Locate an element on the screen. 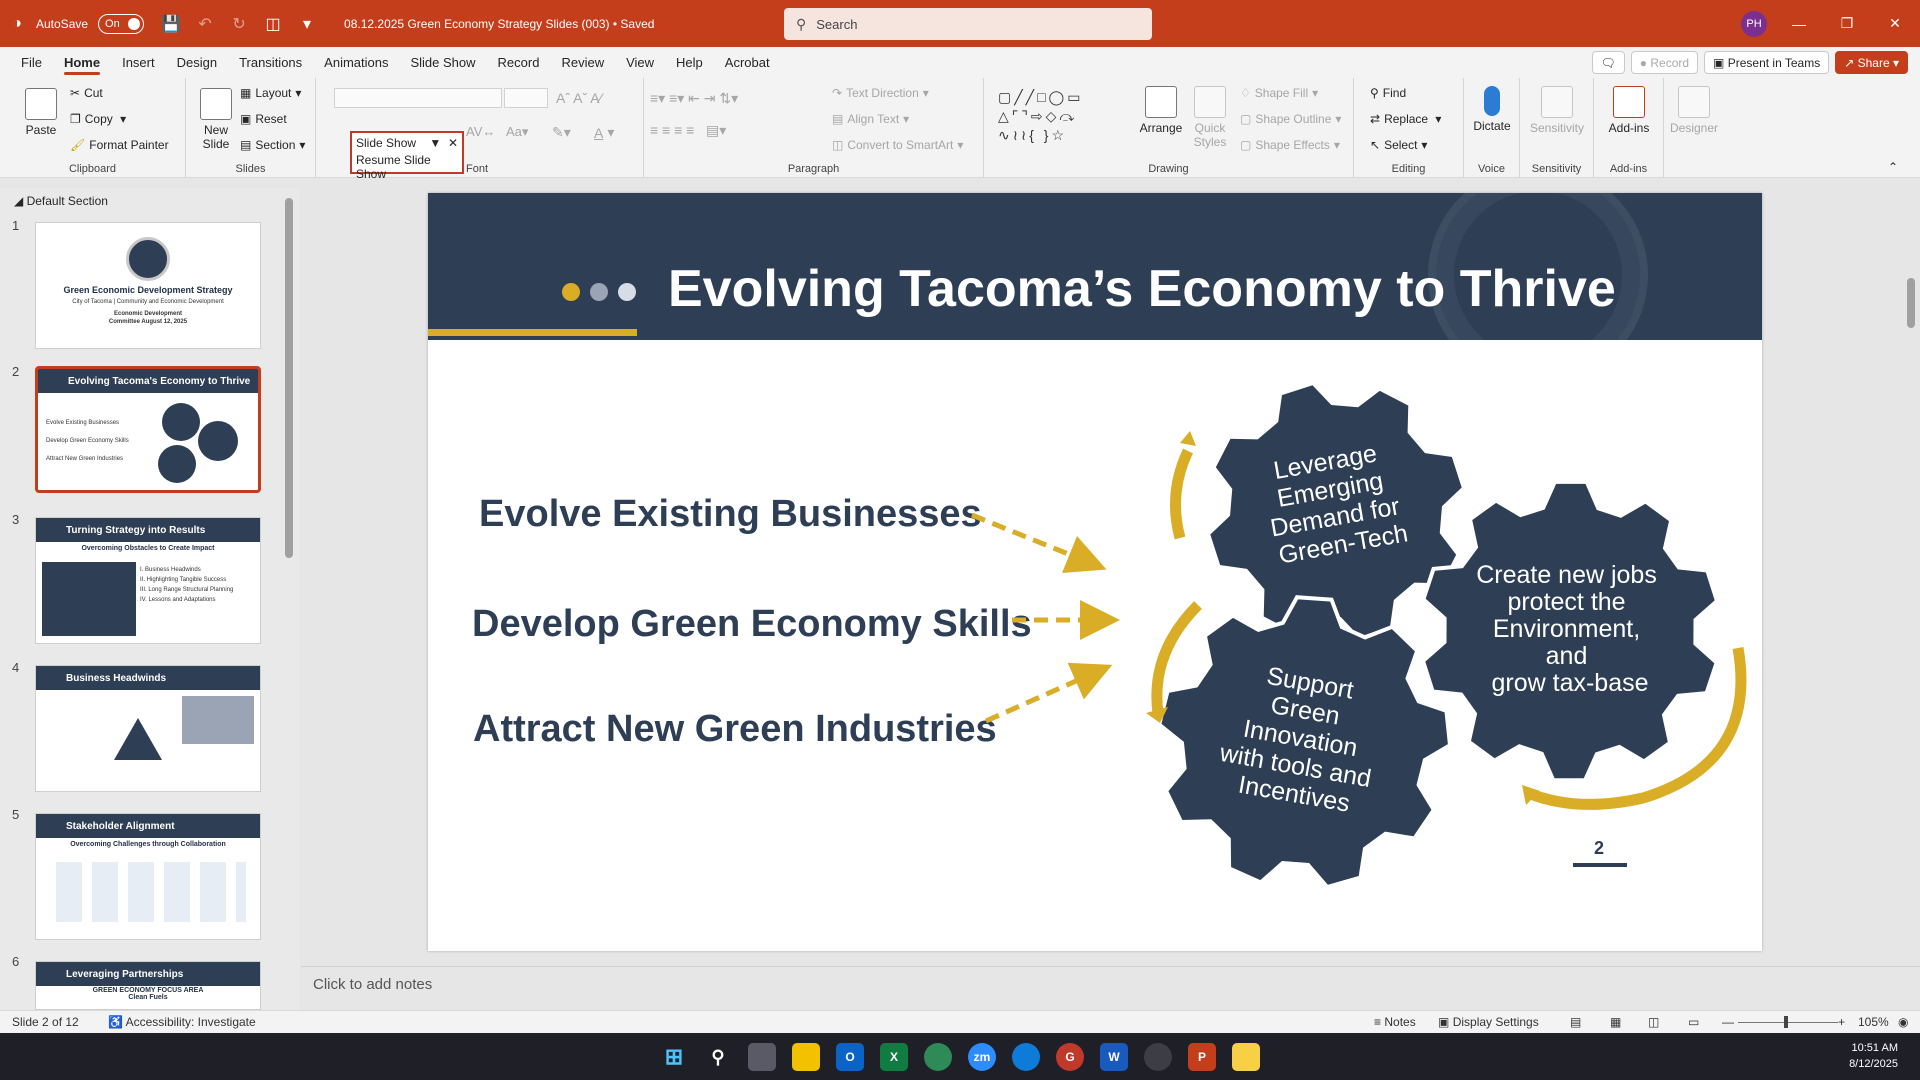 The height and width of the screenshot is (1080, 1920). customize-toolbar-icon: ▾ is located at coordinates (307, 23).